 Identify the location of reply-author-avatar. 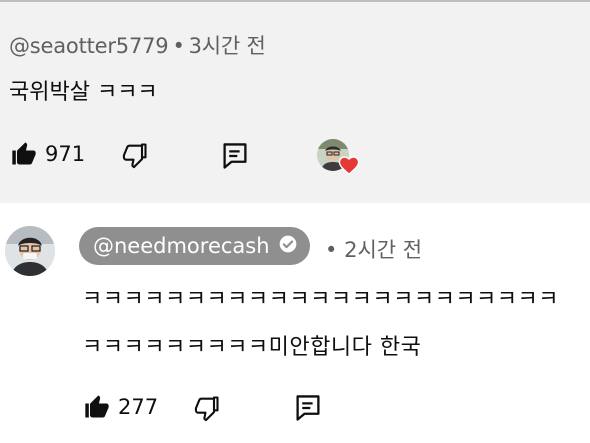
(30, 251).